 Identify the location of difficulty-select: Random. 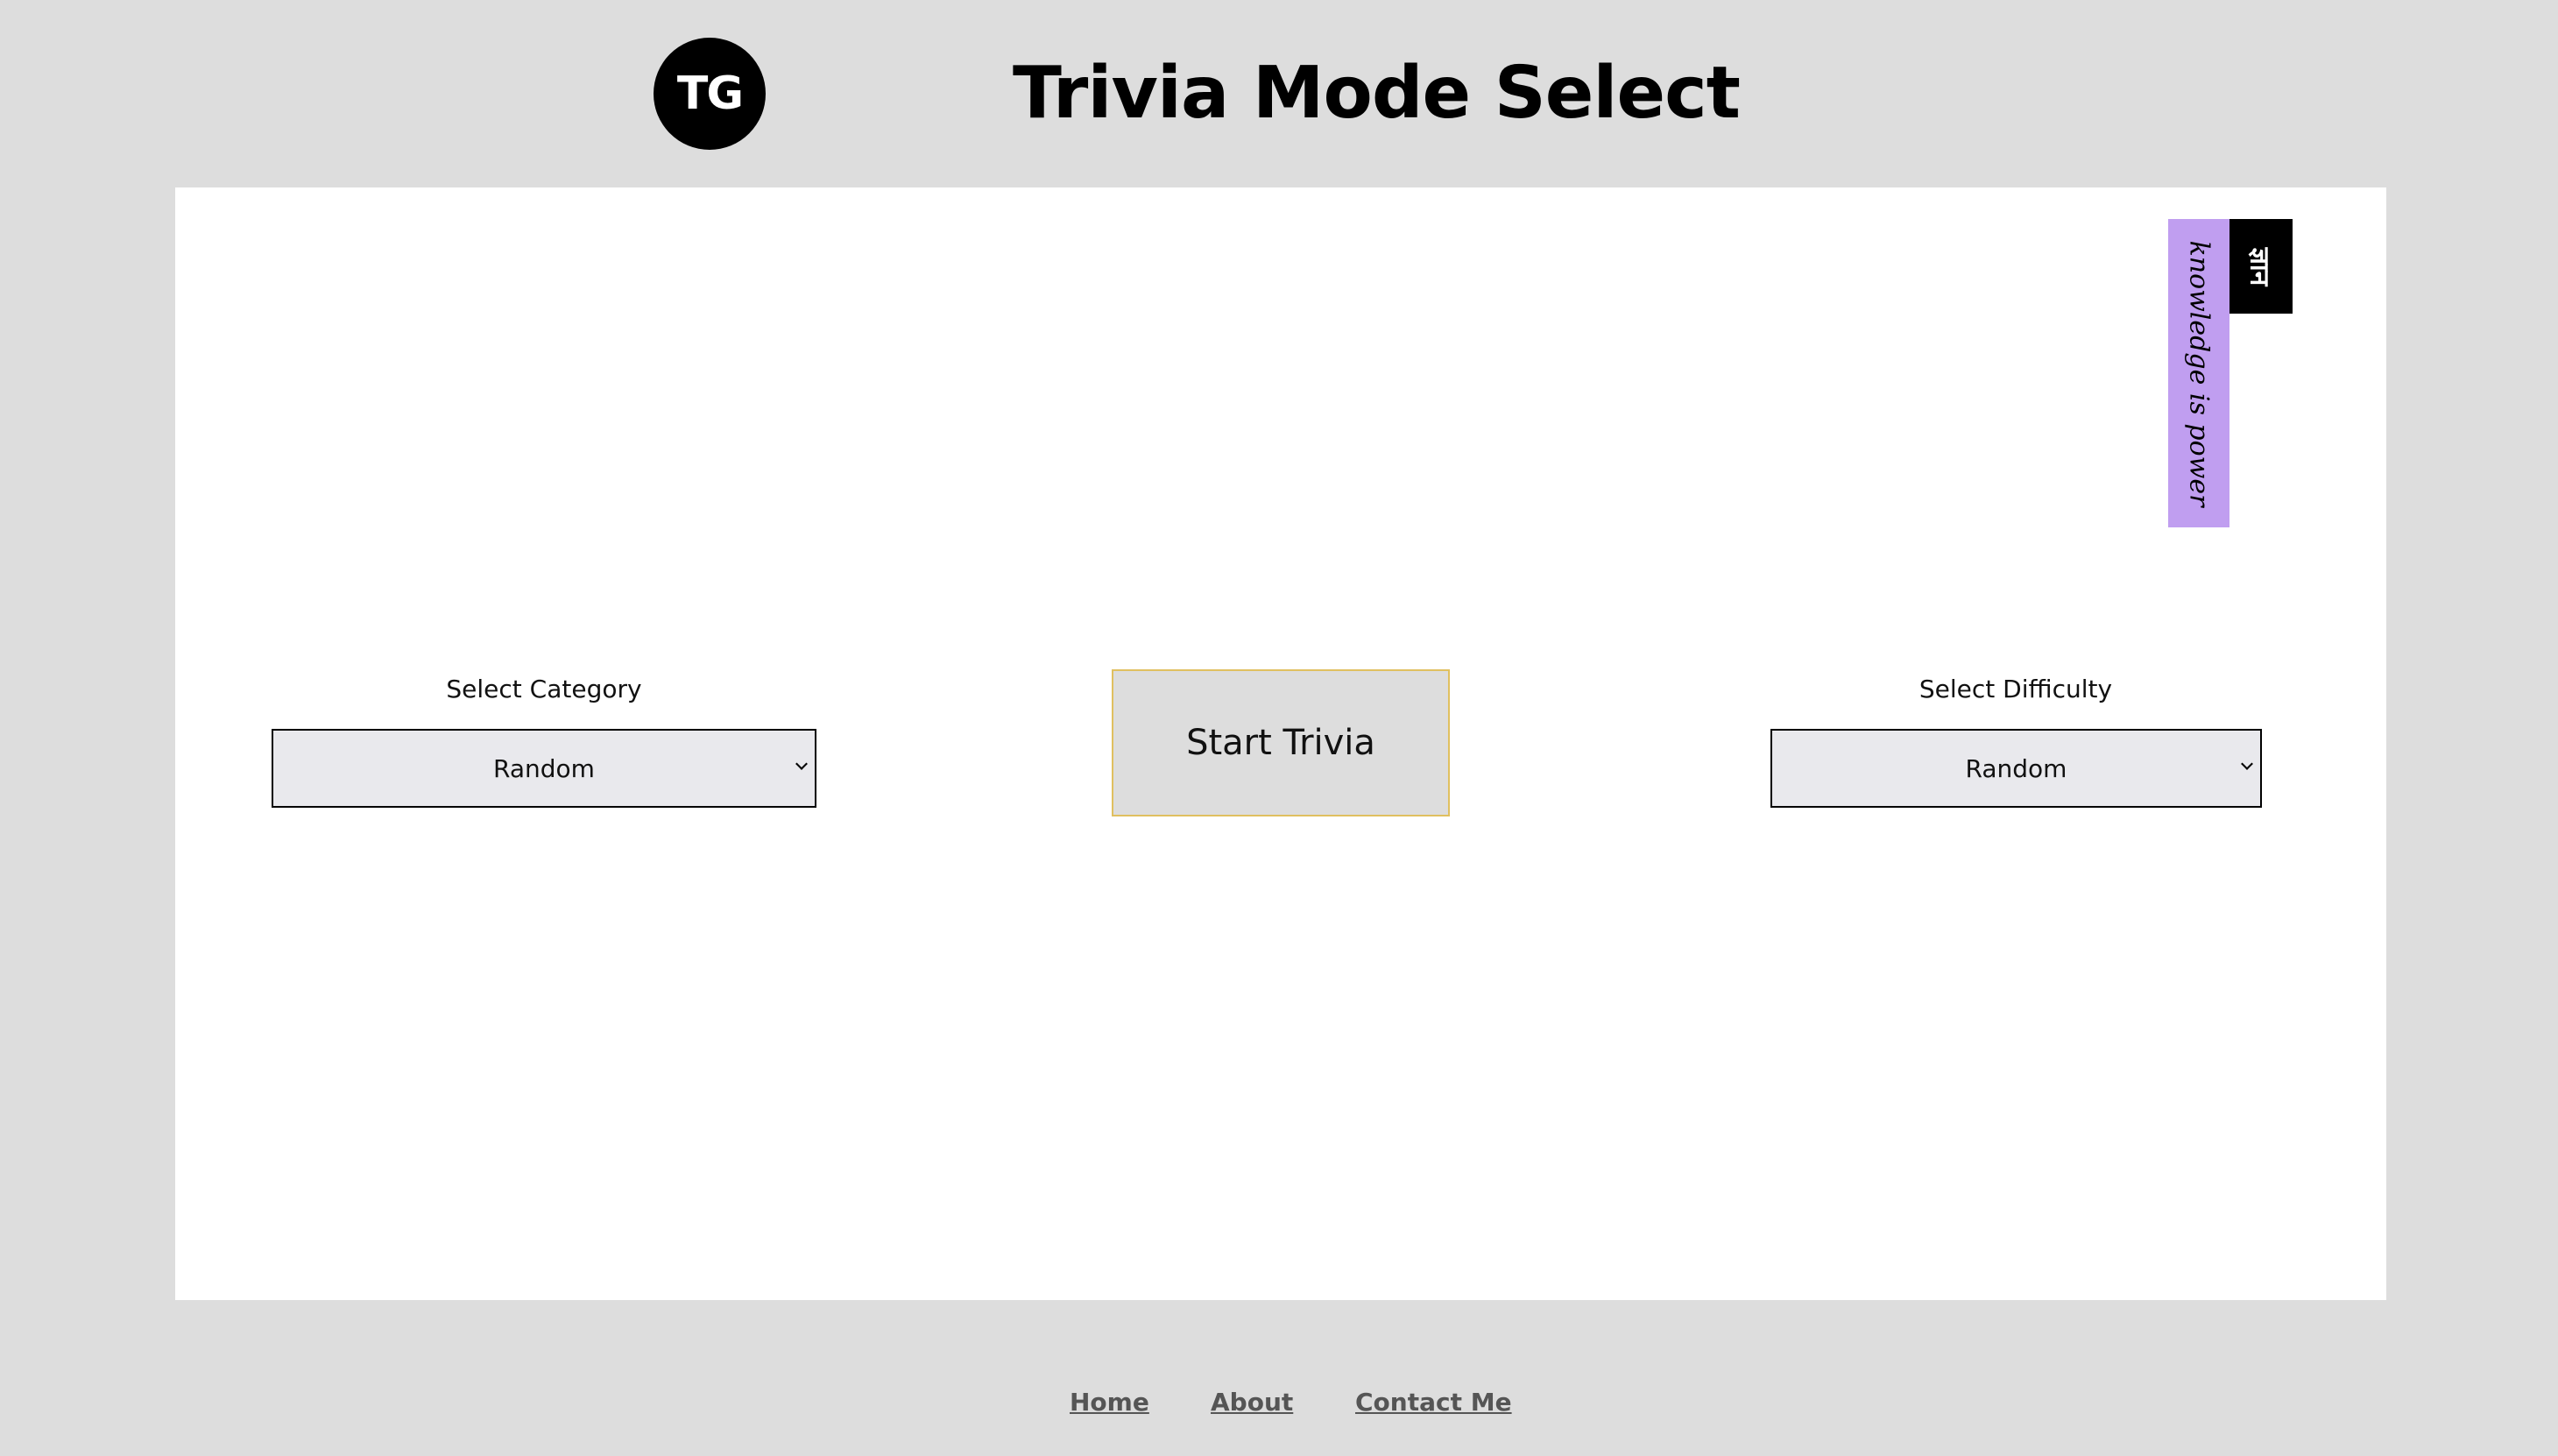
(2016, 768).